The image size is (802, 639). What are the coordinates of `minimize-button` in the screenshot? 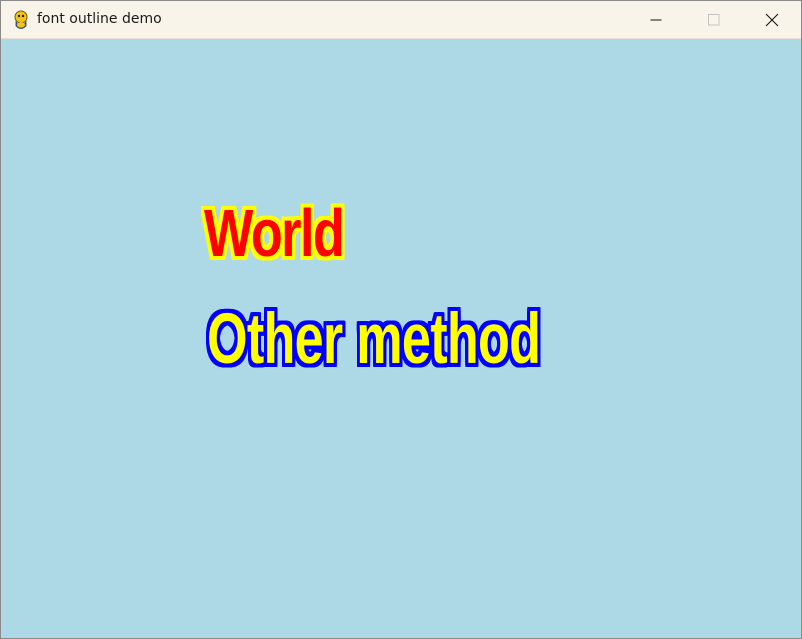 It's located at (656, 19).